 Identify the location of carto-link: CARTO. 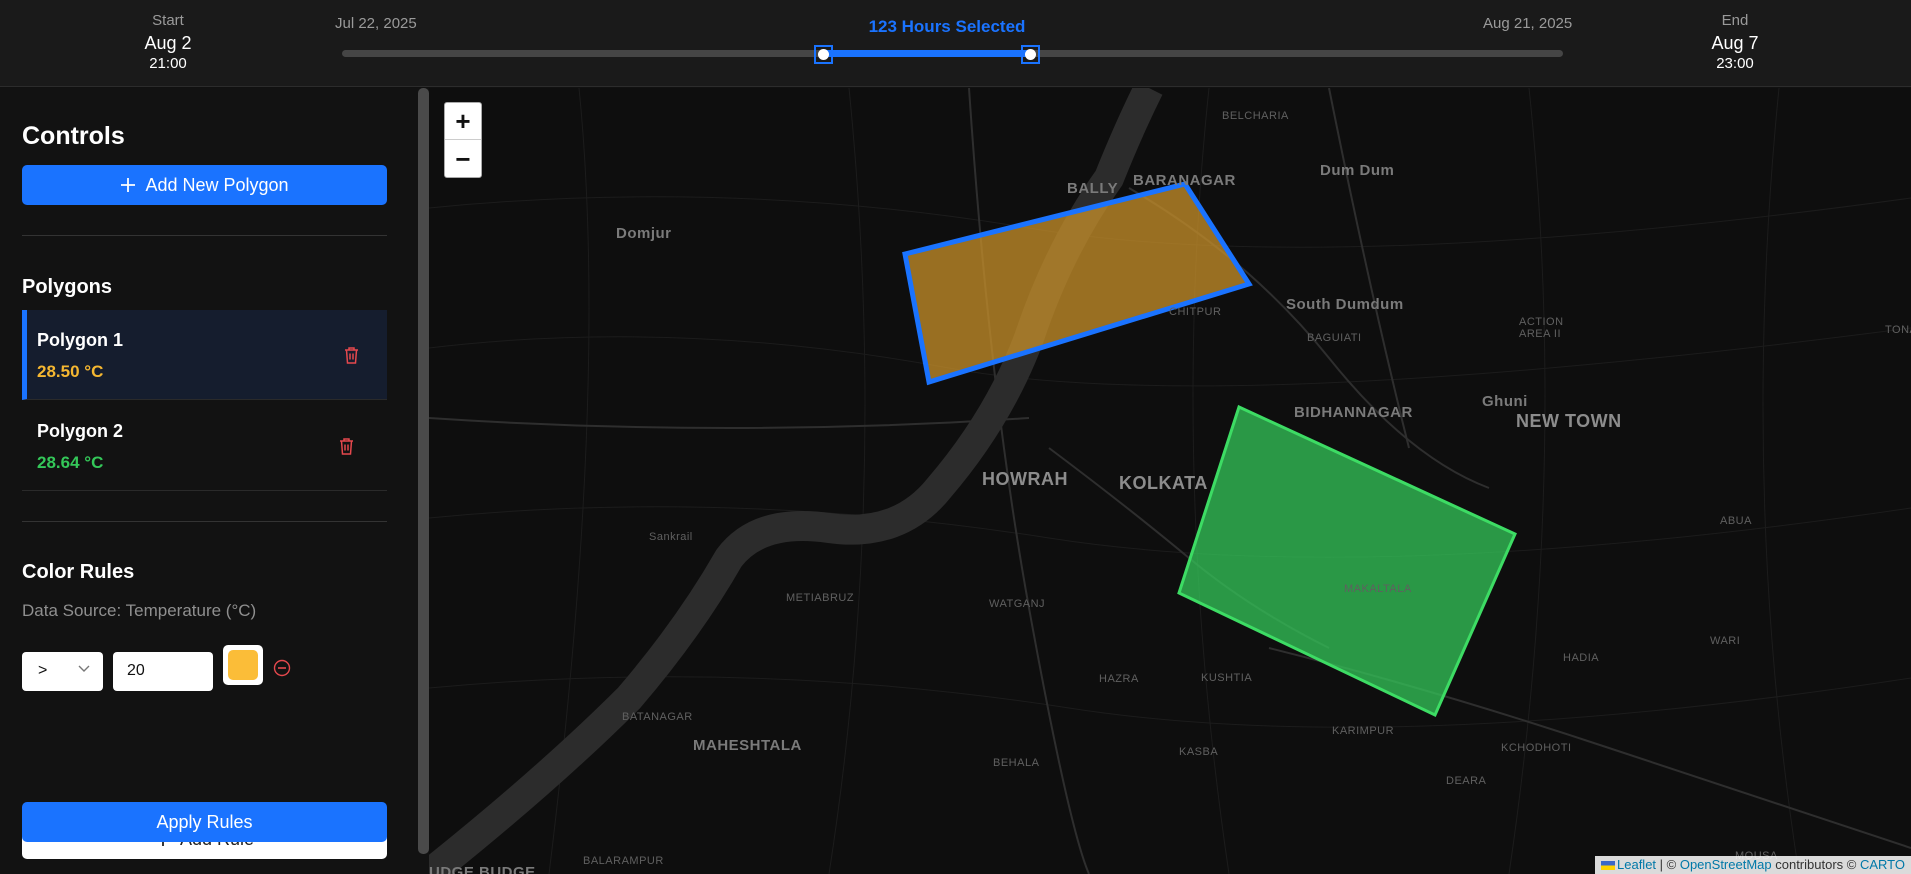
(1882, 864).